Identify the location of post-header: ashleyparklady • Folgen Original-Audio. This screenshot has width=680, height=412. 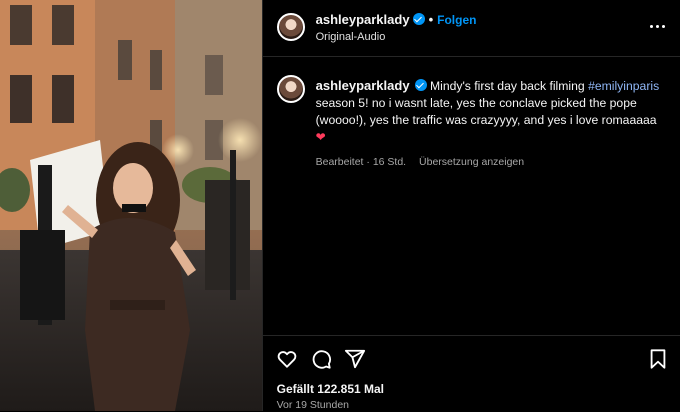
(471, 28).